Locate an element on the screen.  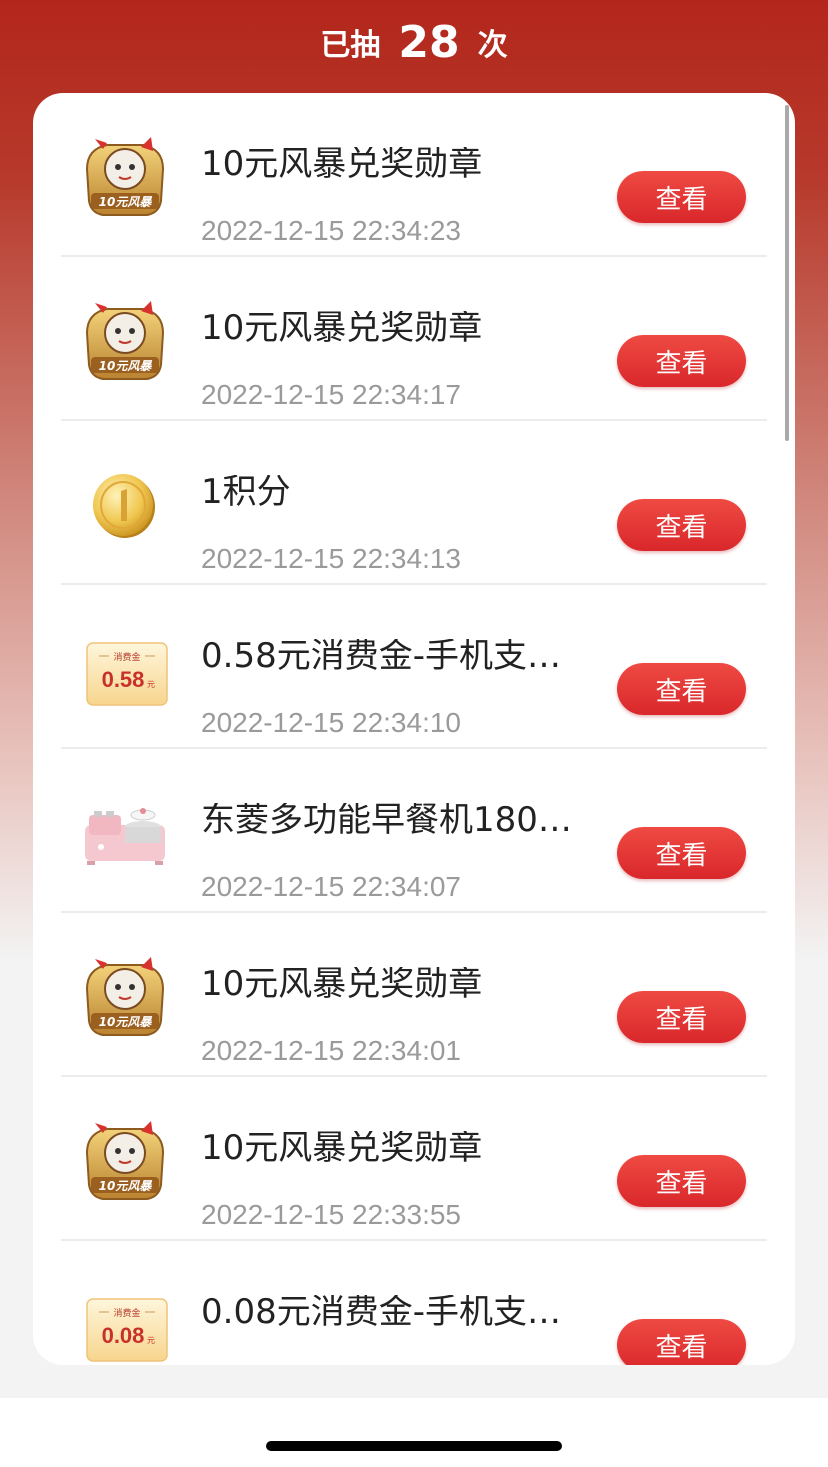
prize-time: 2022-12-15 22:34:17 is located at coordinates (331, 394).